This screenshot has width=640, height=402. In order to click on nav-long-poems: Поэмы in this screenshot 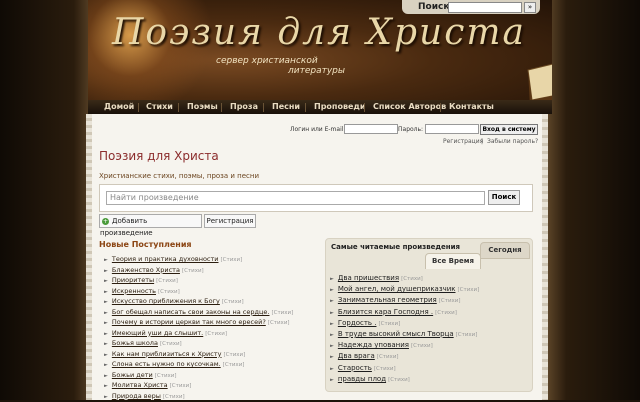, I will do `click(202, 106)`.